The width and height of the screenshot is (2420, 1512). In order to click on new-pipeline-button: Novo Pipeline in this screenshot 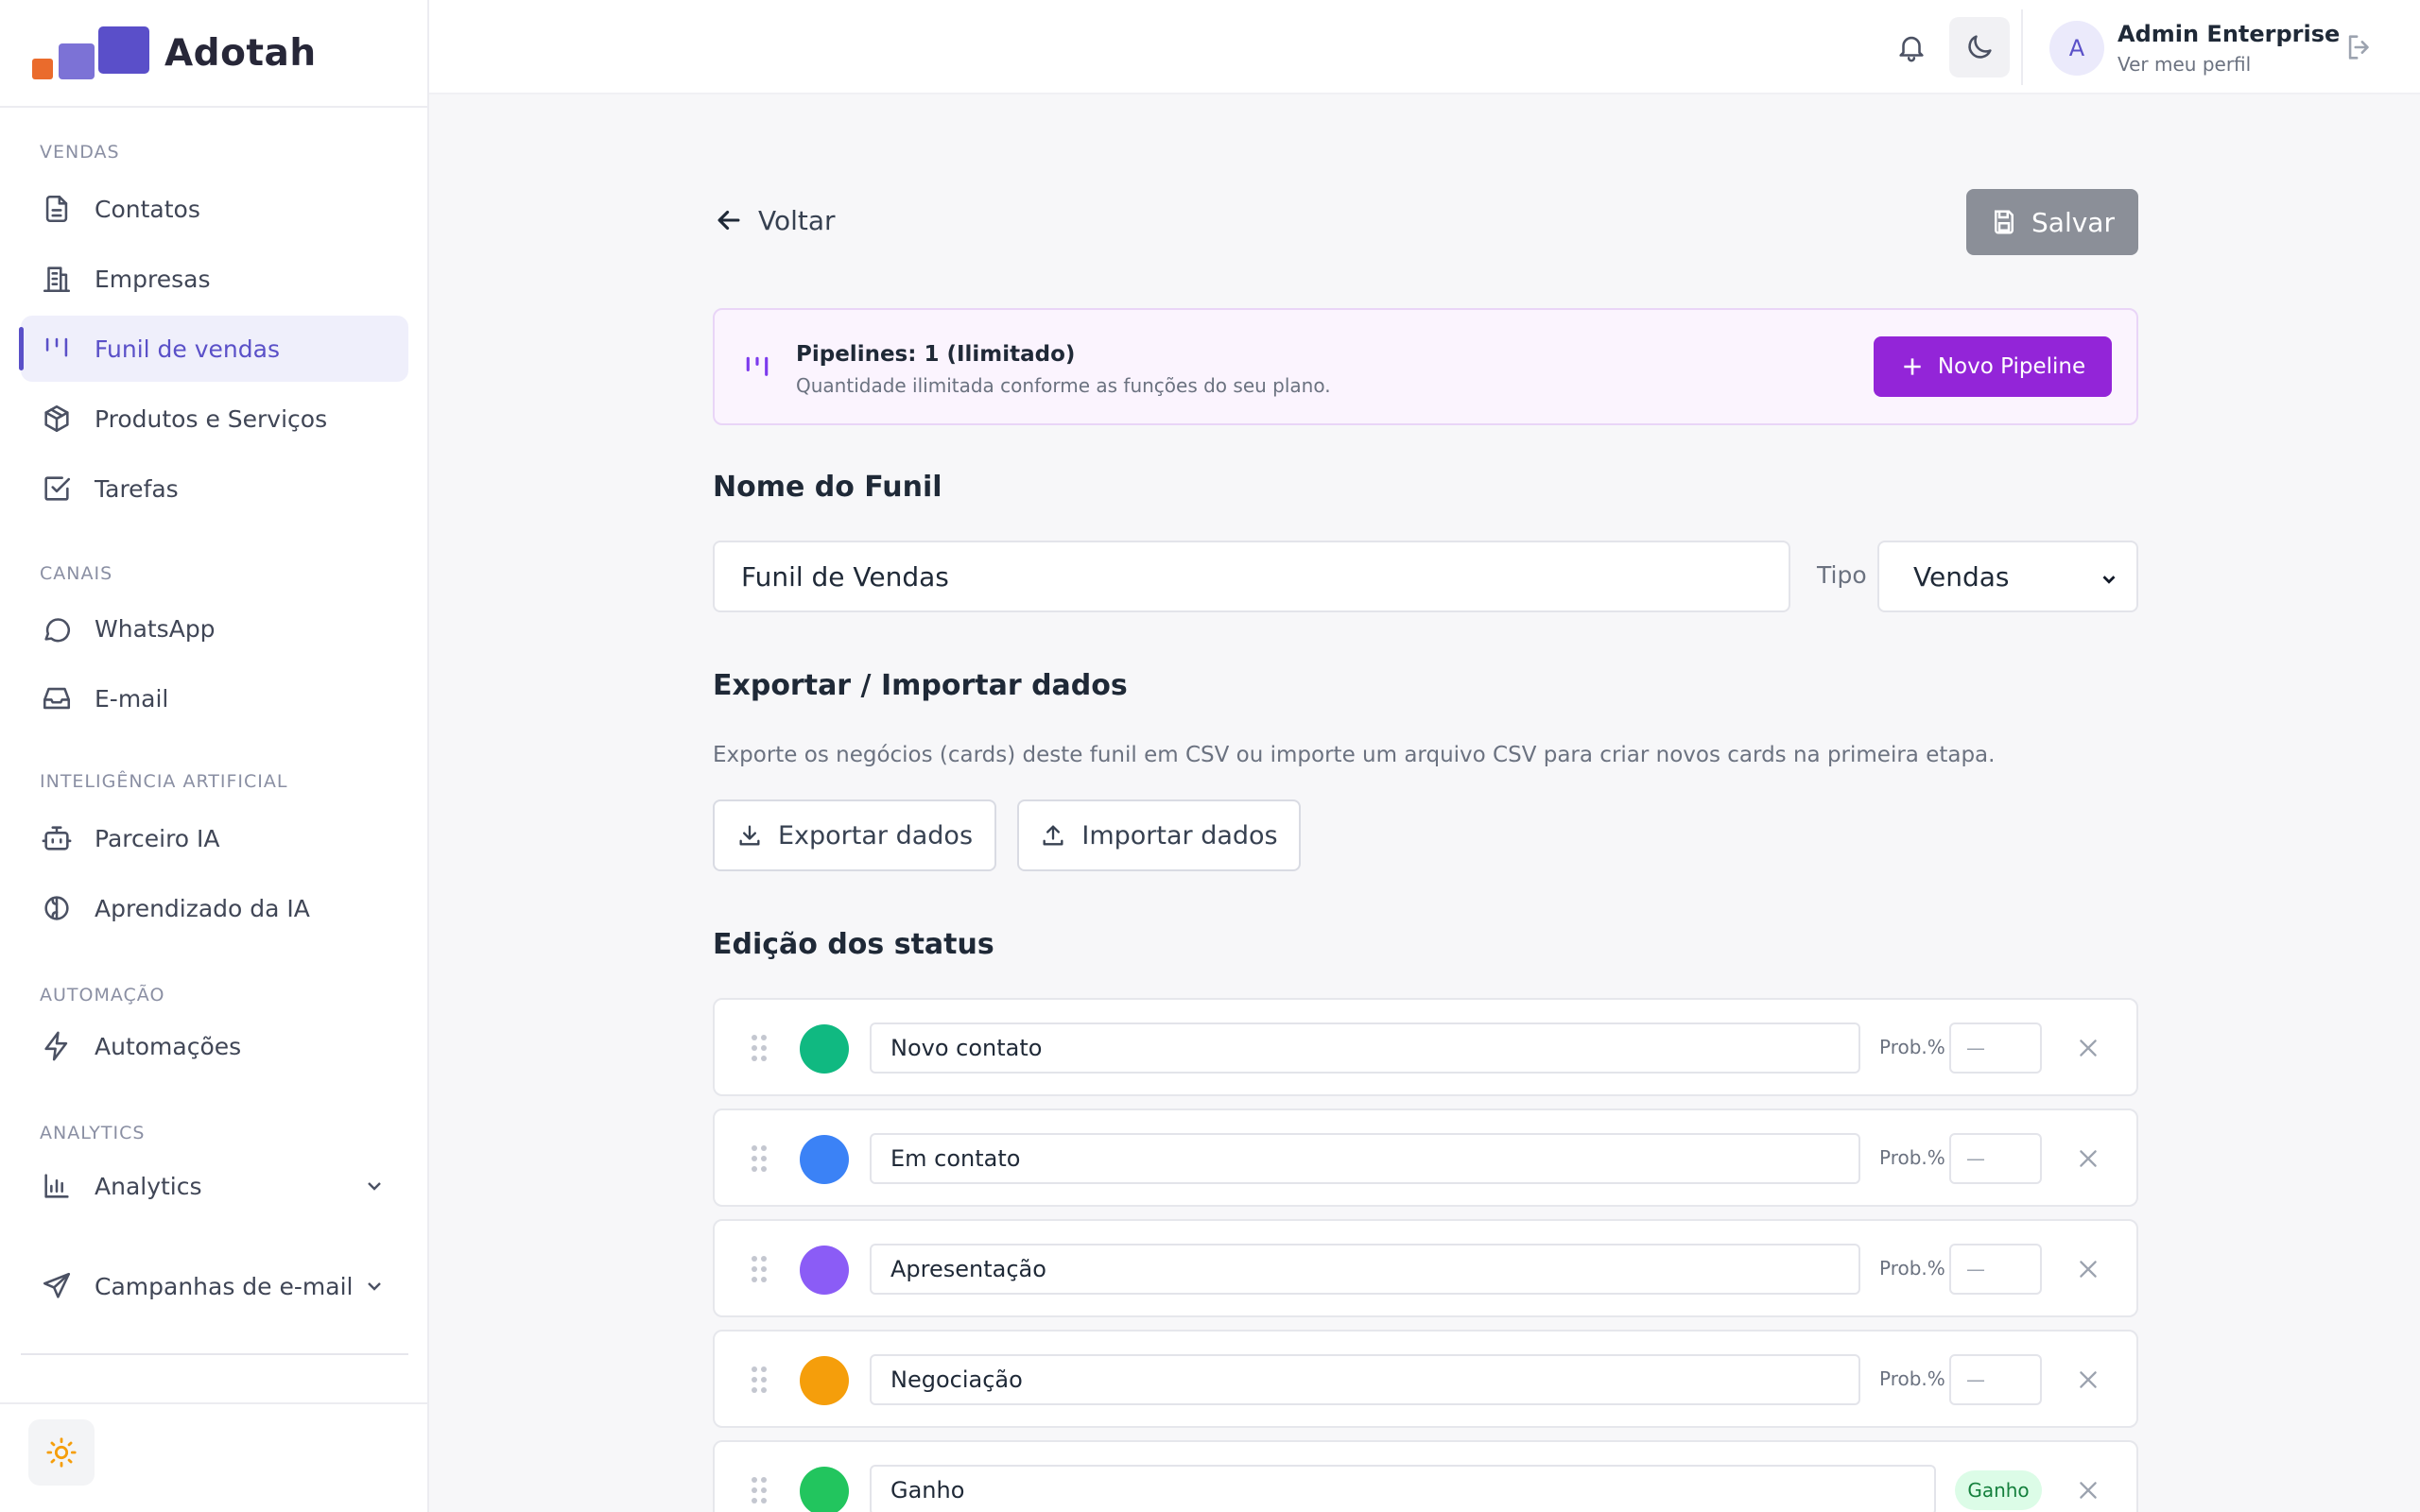, I will do `click(1993, 366)`.